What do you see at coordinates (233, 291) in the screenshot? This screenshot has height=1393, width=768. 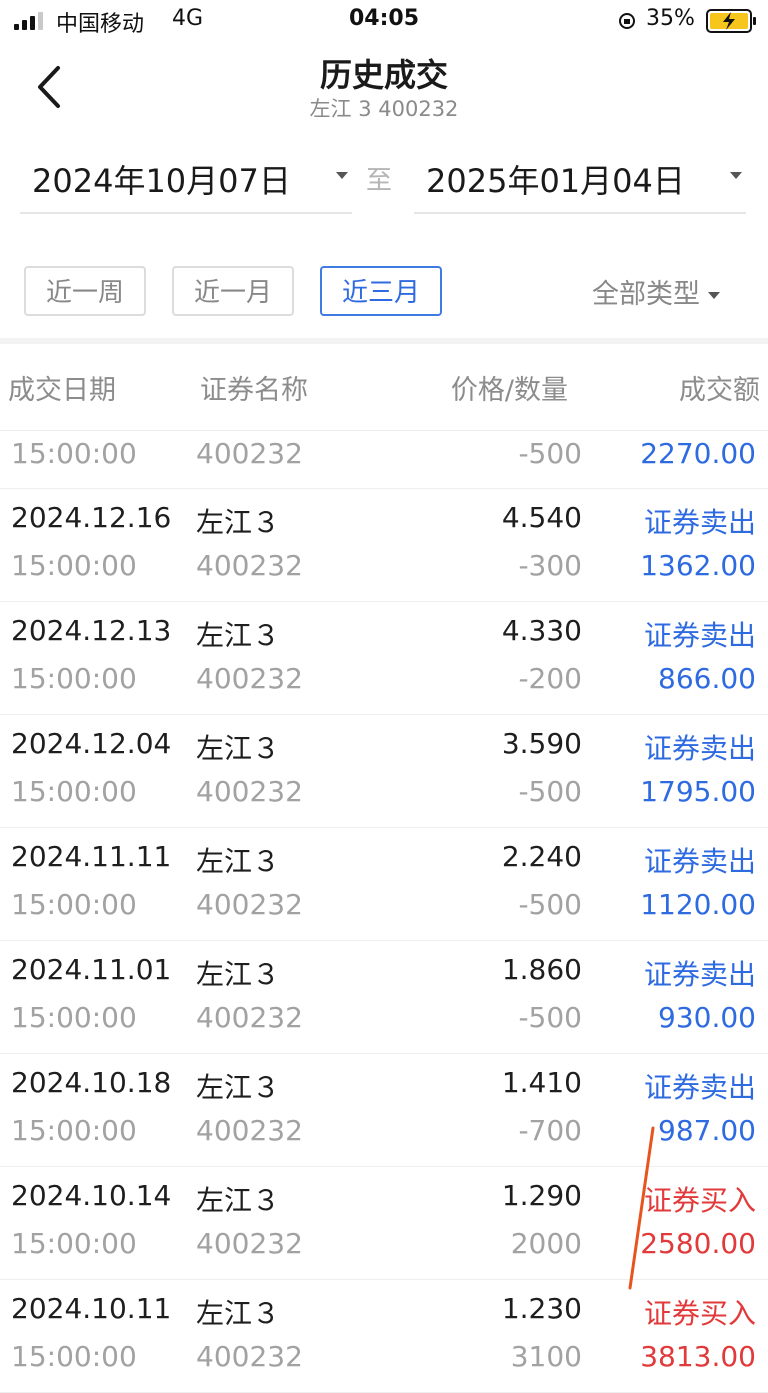 I see `filter-chip-month: 近一月` at bounding box center [233, 291].